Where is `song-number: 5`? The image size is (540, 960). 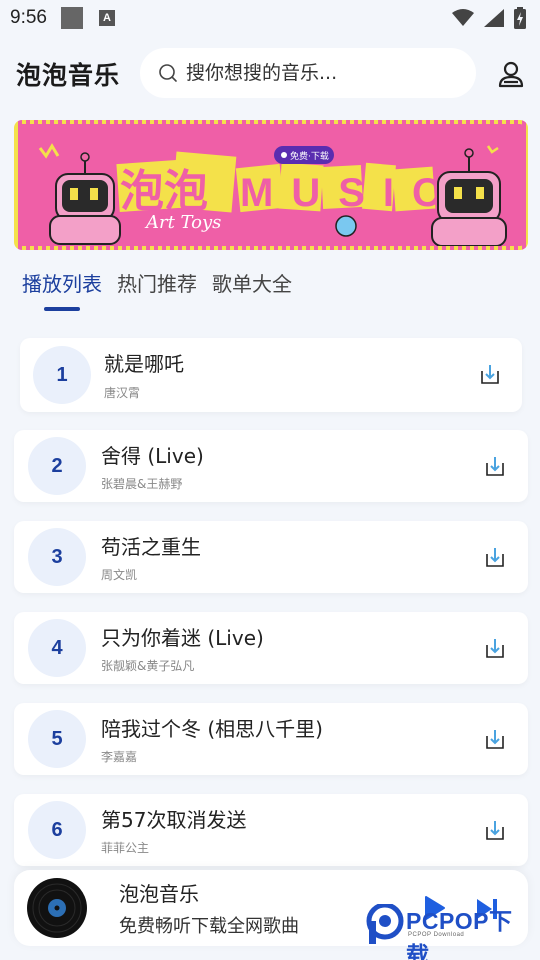
song-number: 5 is located at coordinates (57, 739).